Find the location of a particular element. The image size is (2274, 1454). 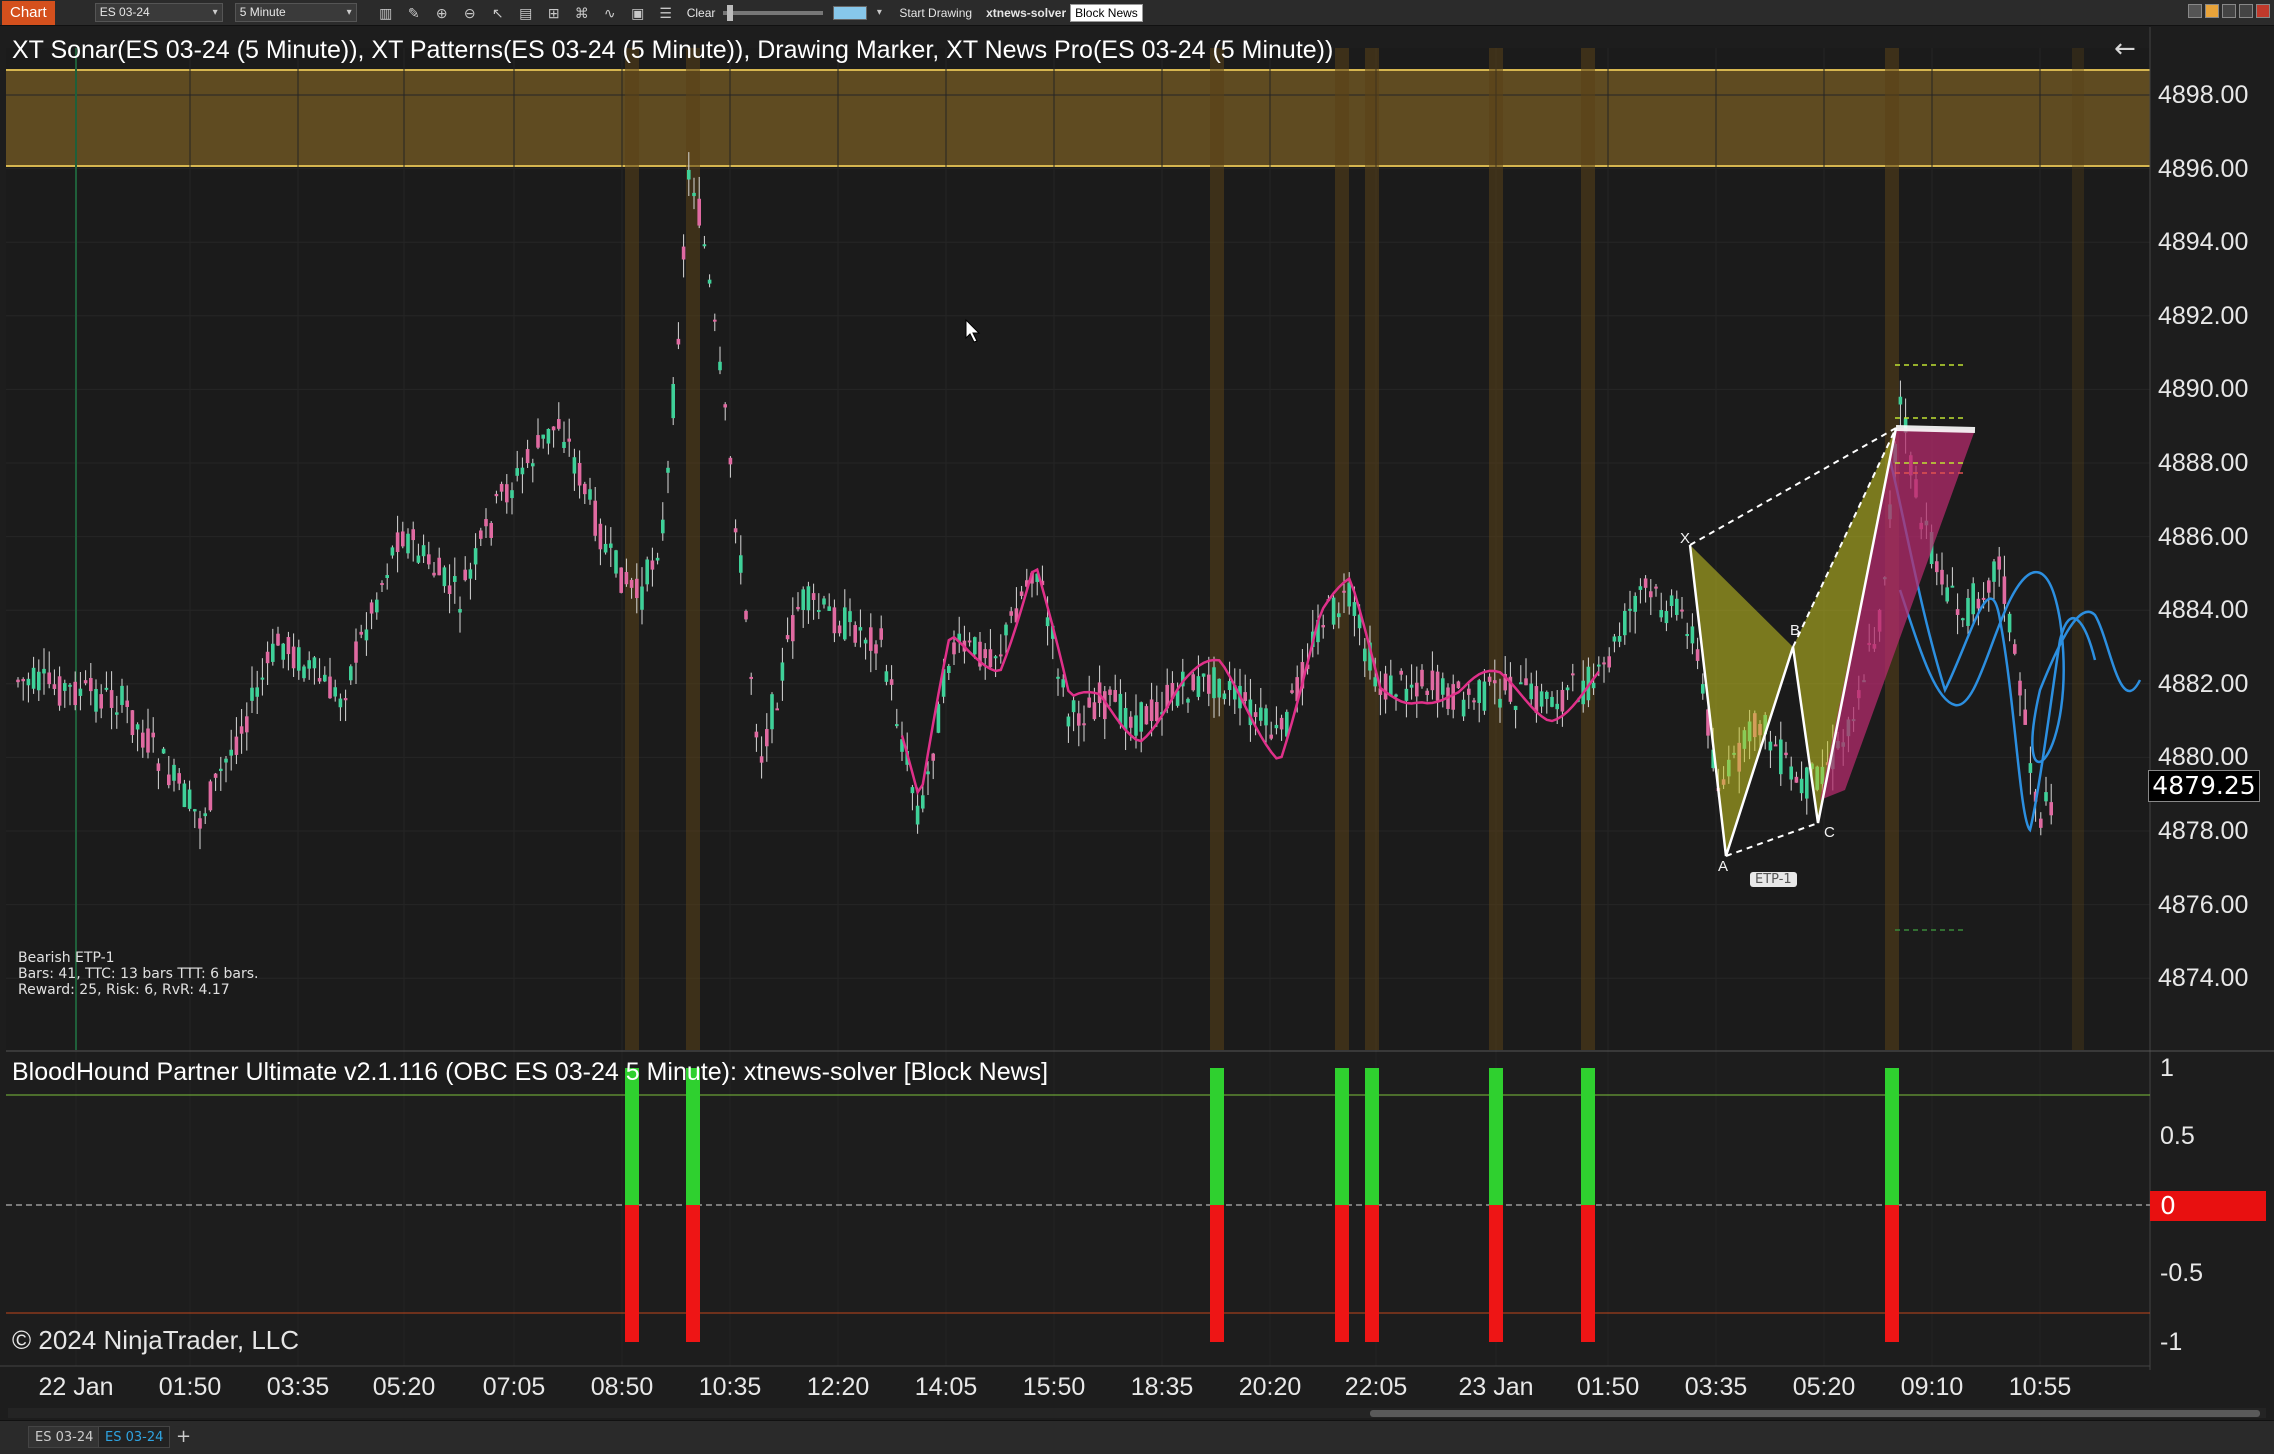

color-picker is located at coordinates (850, 12).